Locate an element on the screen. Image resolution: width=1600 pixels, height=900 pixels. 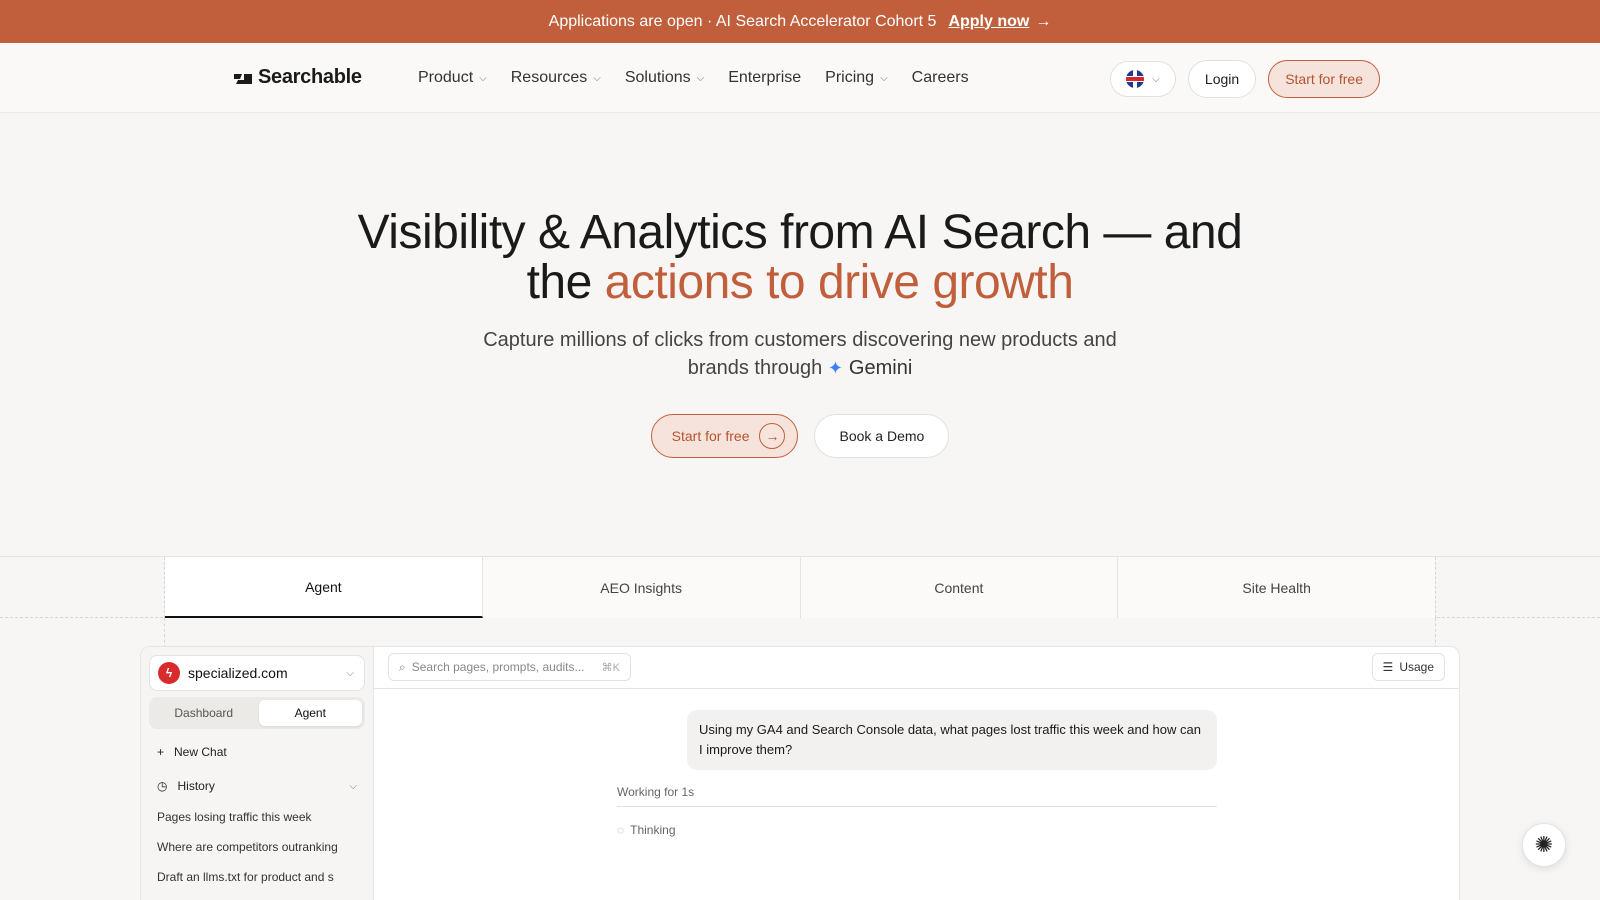
keyboard-shortcut: ⌘K is located at coordinates (610, 667).